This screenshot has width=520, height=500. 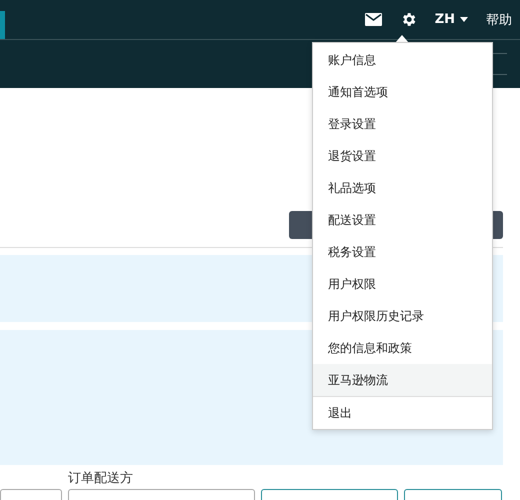 What do you see at coordinates (402, 220) in the screenshot?
I see `menu-item: 配送设置` at bounding box center [402, 220].